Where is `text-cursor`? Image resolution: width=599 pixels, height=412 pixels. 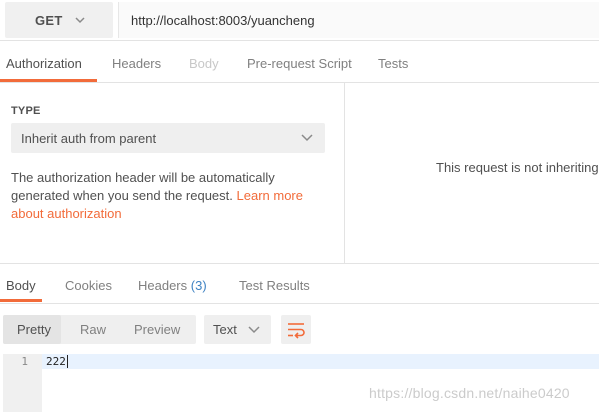
text-cursor is located at coordinates (67, 361).